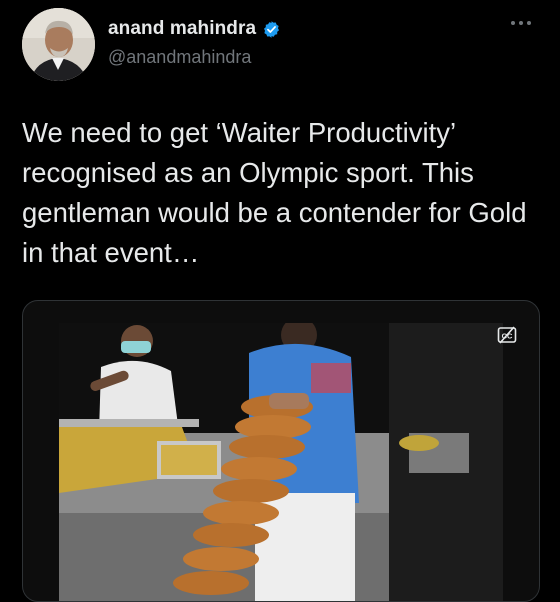  What do you see at coordinates (521, 23) in the screenshot?
I see `more-options-icon` at bounding box center [521, 23].